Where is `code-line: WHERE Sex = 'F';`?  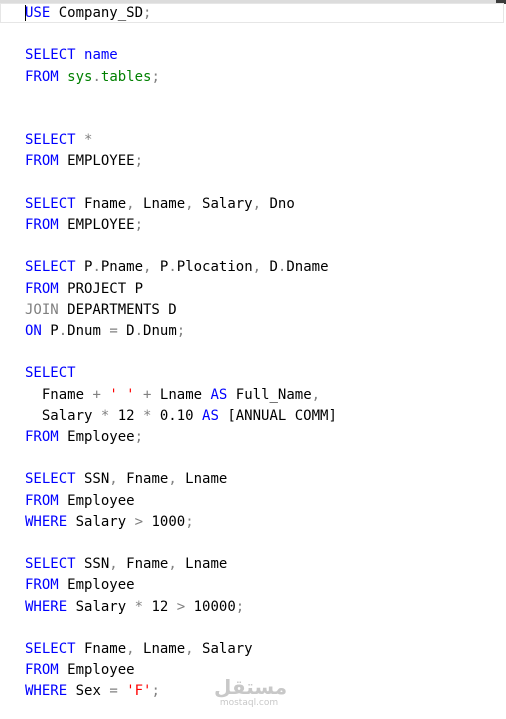
code-line: WHERE Sex = 'F'; is located at coordinates (92, 691).